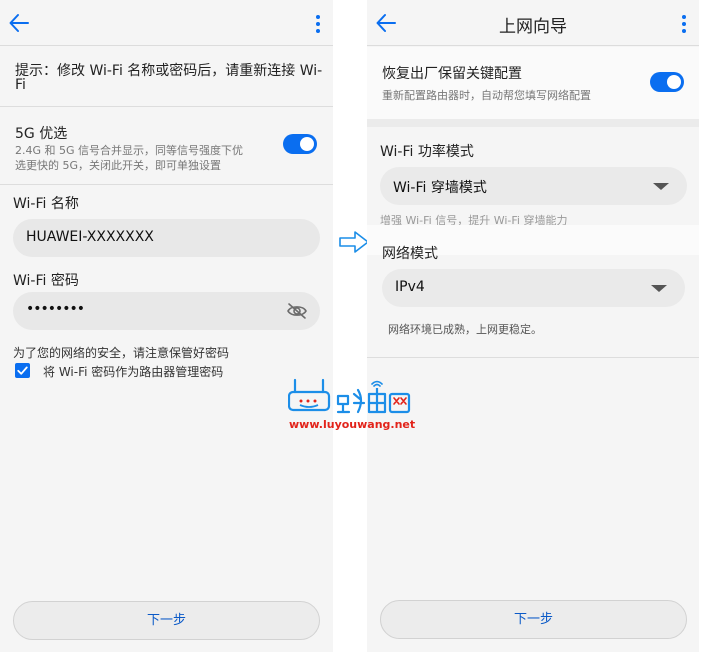  Describe the element at coordinates (169, 71) in the screenshot. I see `reconnect-notice-line1: 提示：修改 Wi-Fi 名称或密码后，请重新连接 Wi-` at that location.